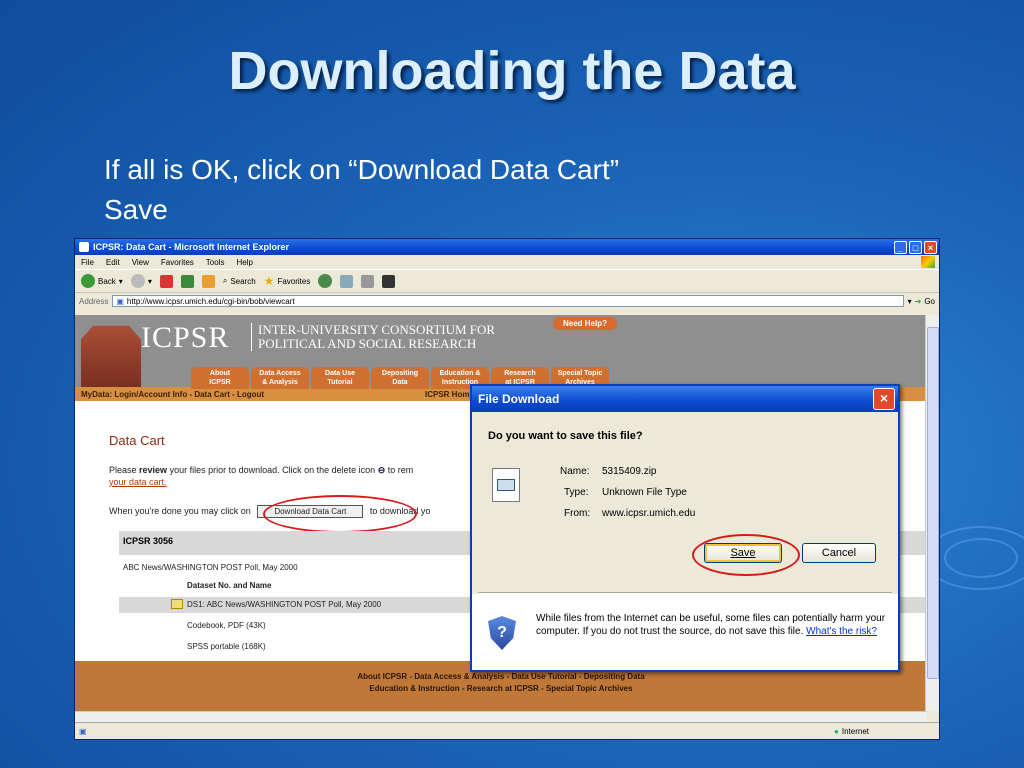 The height and width of the screenshot is (768, 1024). I want to click on cancel-button: Cancel, so click(839, 553).